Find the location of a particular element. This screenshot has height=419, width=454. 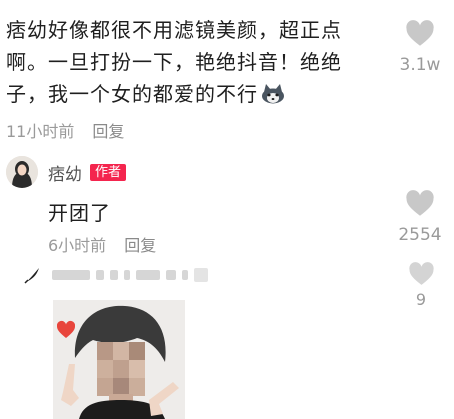

third-comment-like-count: 9 is located at coordinates (421, 299).